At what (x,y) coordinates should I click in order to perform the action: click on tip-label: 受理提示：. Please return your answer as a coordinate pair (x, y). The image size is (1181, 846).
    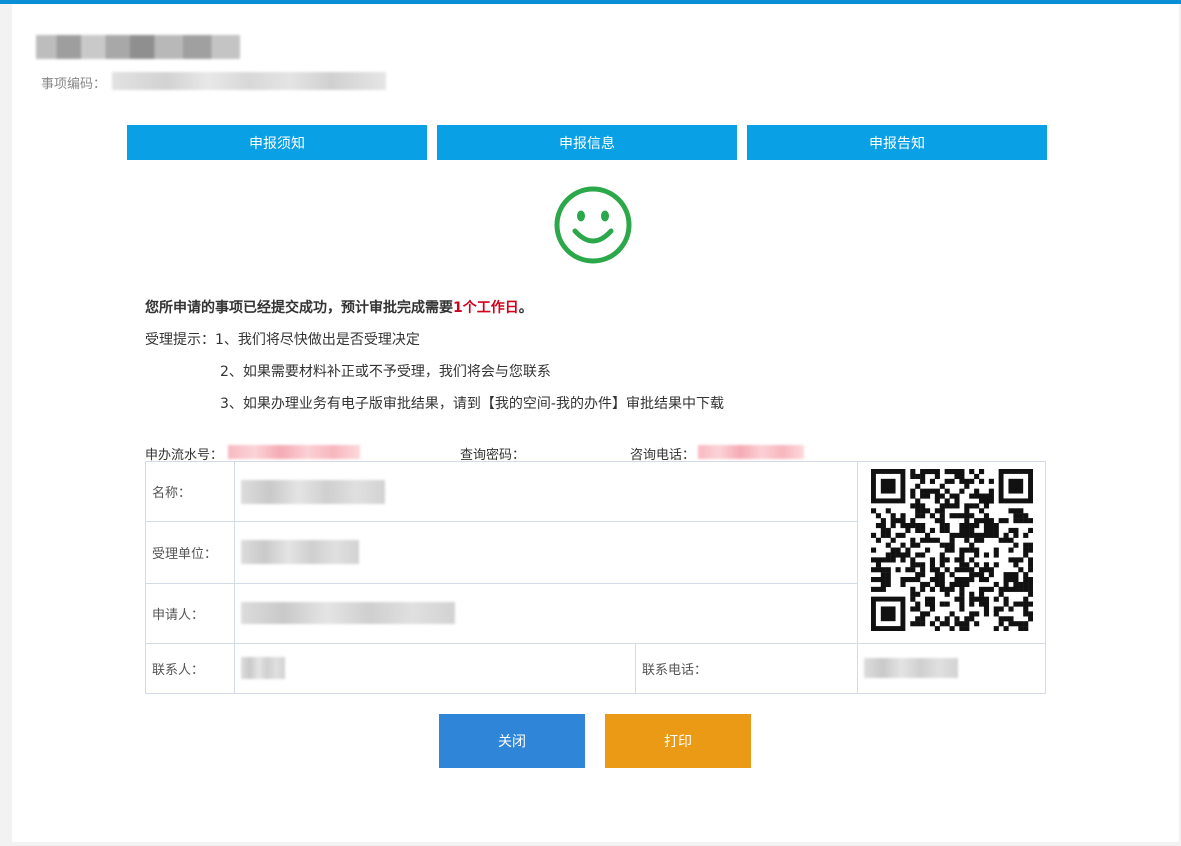
    Looking at the image, I should click on (180, 340).